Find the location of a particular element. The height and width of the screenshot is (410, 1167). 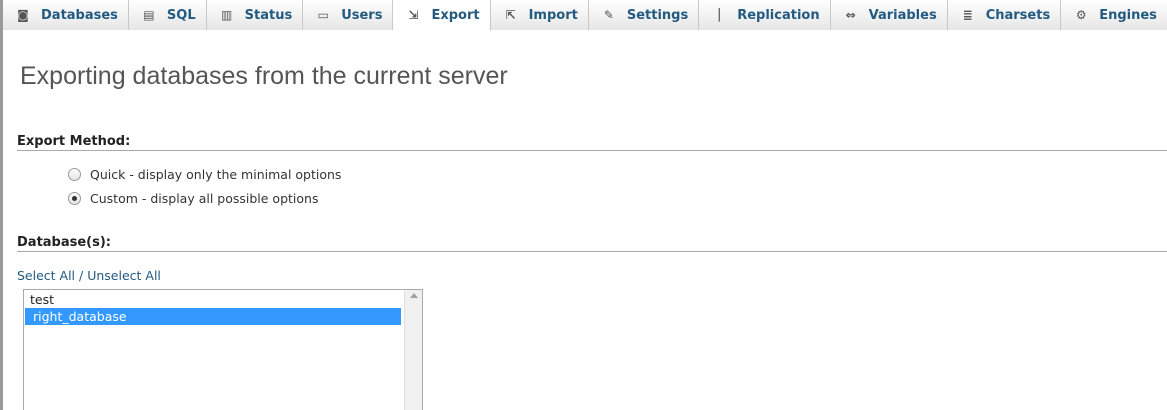

tab-label: Export is located at coordinates (455, 15).